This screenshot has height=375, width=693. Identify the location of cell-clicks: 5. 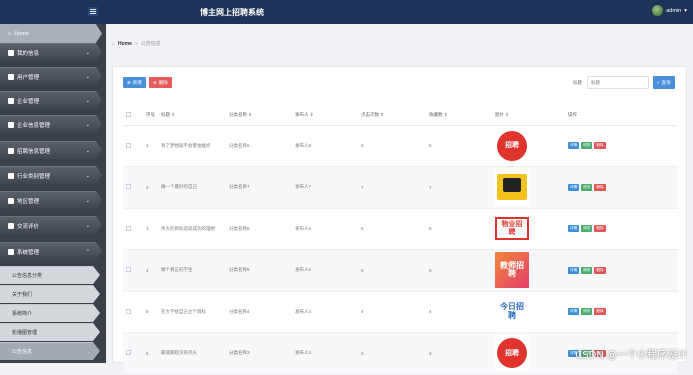
(392, 271).